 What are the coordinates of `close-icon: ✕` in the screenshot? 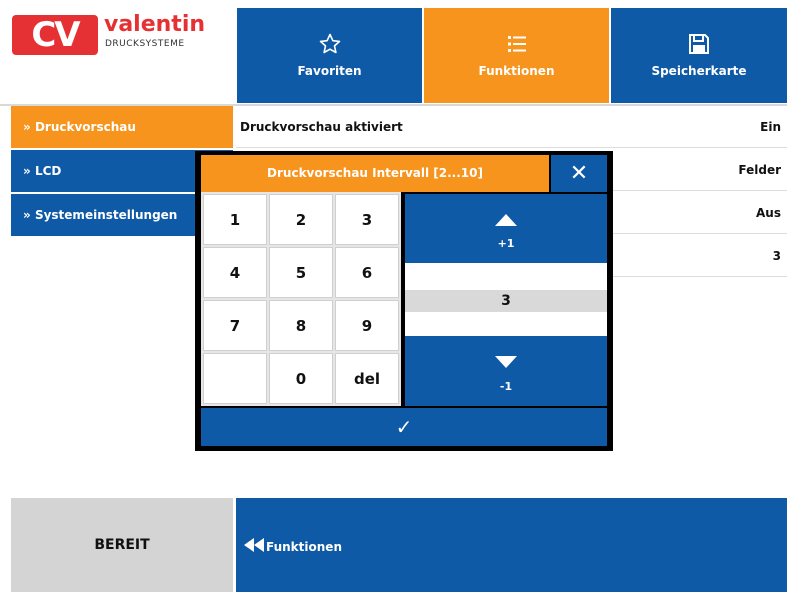 It's located at (579, 173).